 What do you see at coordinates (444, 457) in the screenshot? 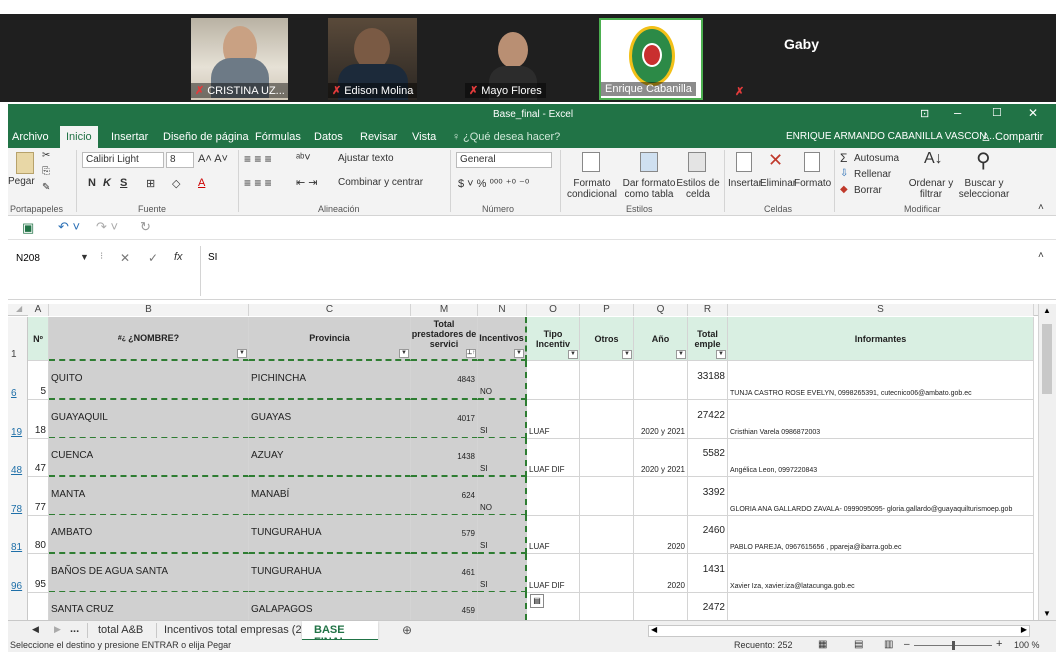
I see `table-cell: 1438` at bounding box center [444, 457].